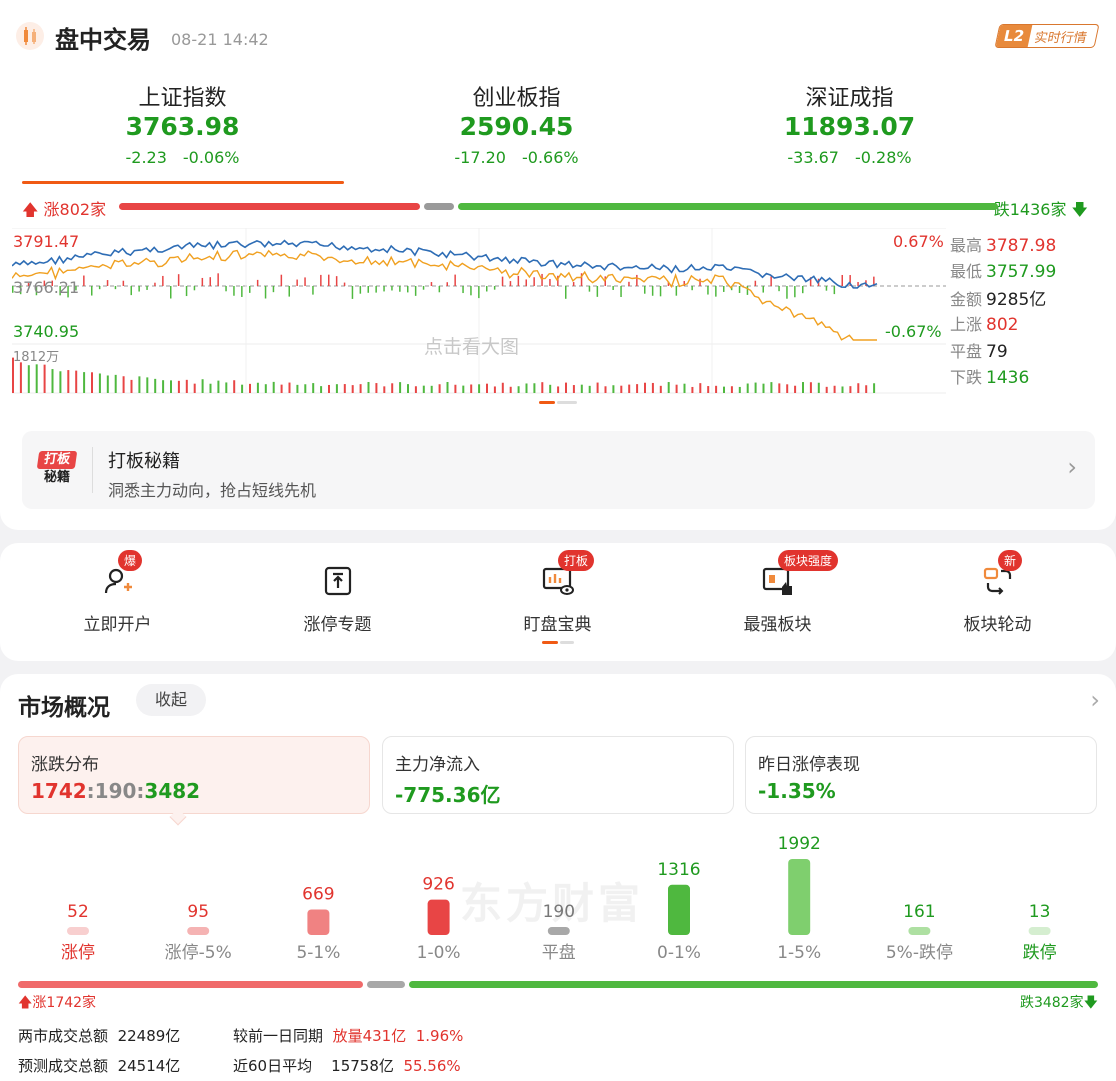  What do you see at coordinates (337, 602) in the screenshot?
I see `quick-limit-up-topic: 涨停专题` at bounding box center [337, 602].